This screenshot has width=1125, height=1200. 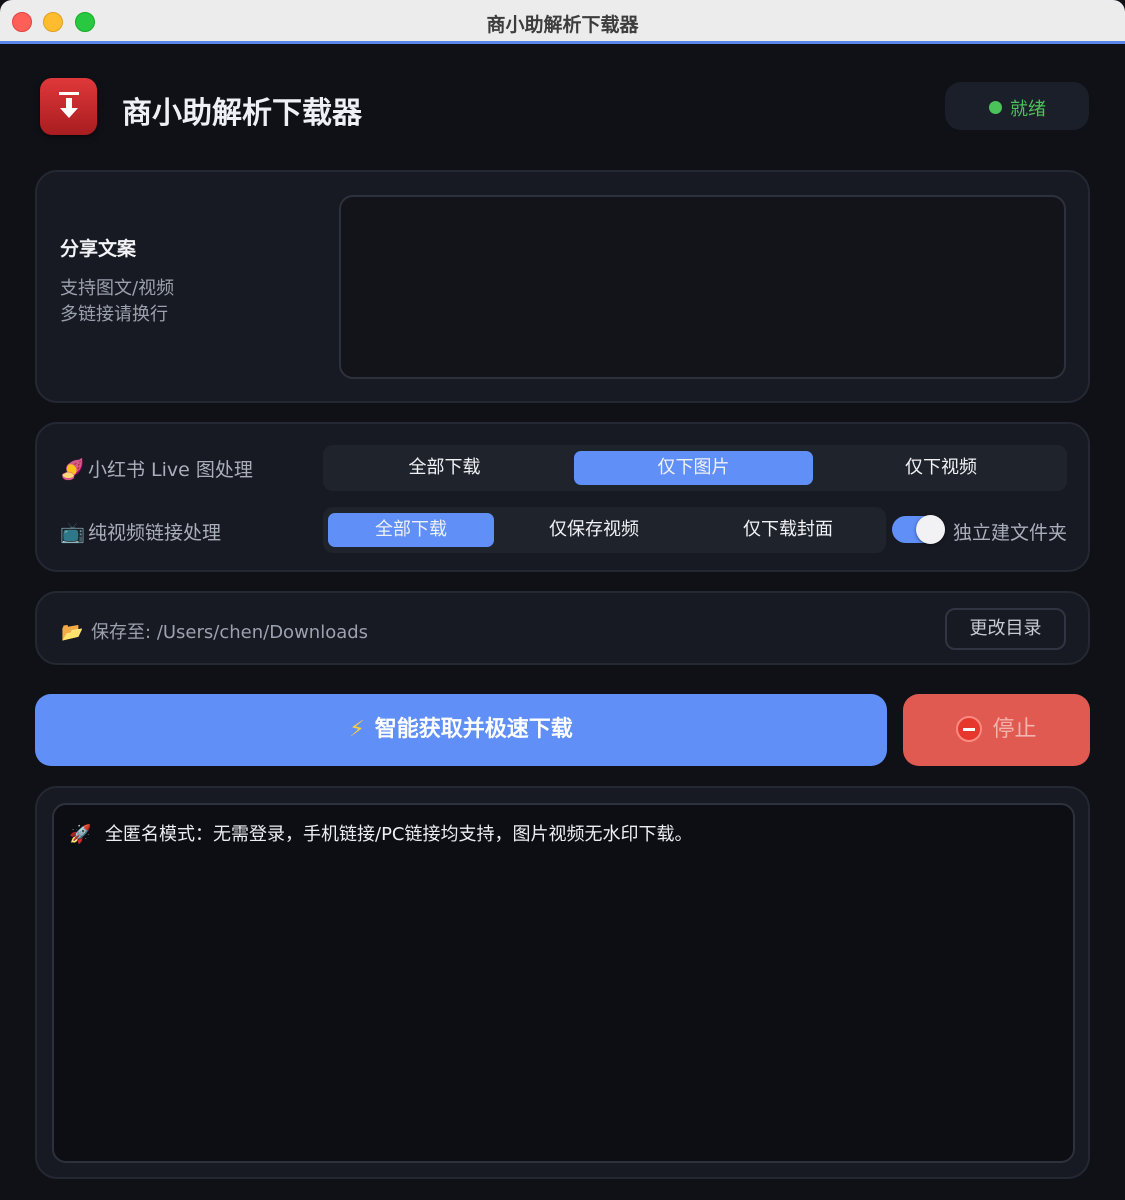 I want to click on xhs-live-label-text: 小红书 Live 图处理, so click(x=170, y=470).